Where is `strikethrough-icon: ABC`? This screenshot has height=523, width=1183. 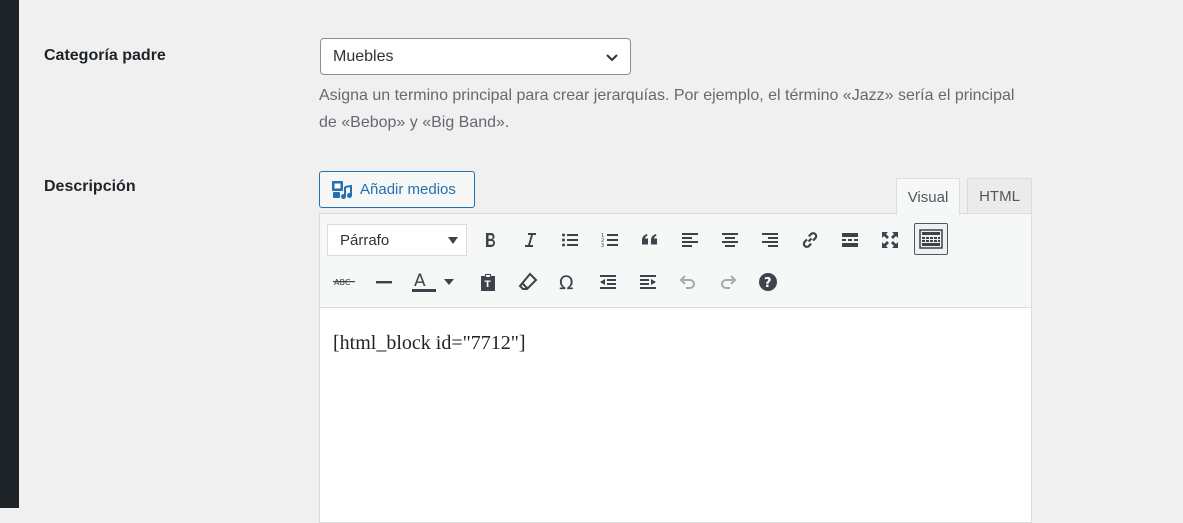
strikethrough-icon: ABC is located at coordinates (344, 282).